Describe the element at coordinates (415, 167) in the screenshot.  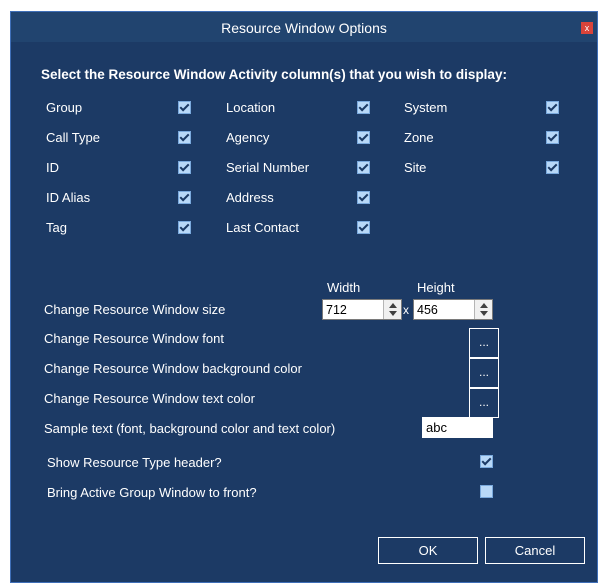
I see `label-site: Site` at that location.